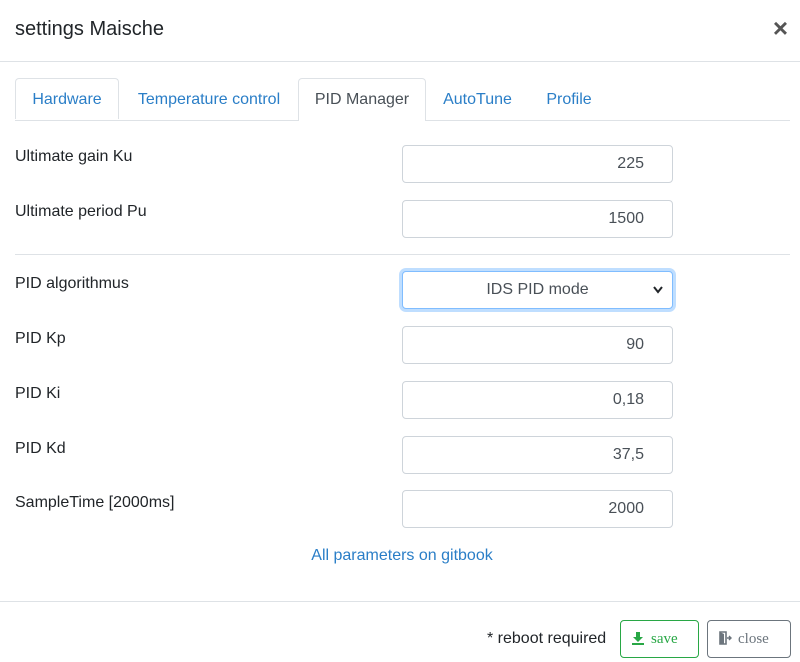 The height and width of the screenshot is (662, 800). Describe the element at coordinates (638, 638) in the screenshot. I see `download-icon` at that location.